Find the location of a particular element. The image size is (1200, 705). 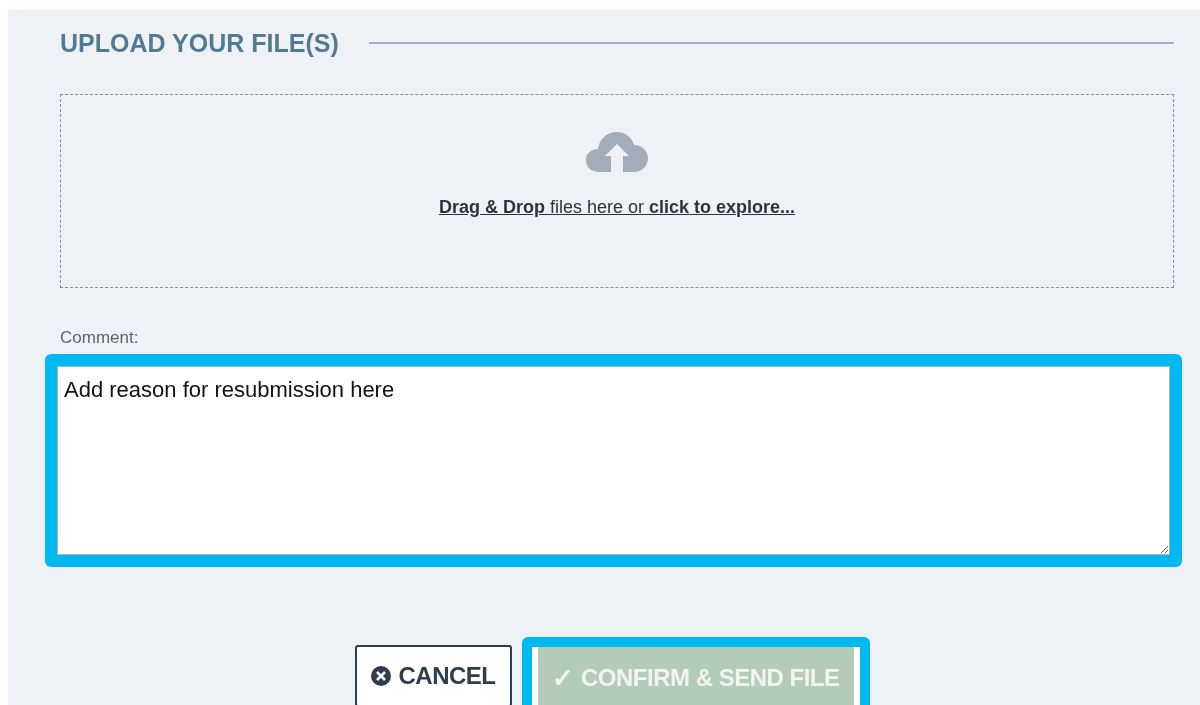

cloud-upload-icon is located at coordinates (617, 151).